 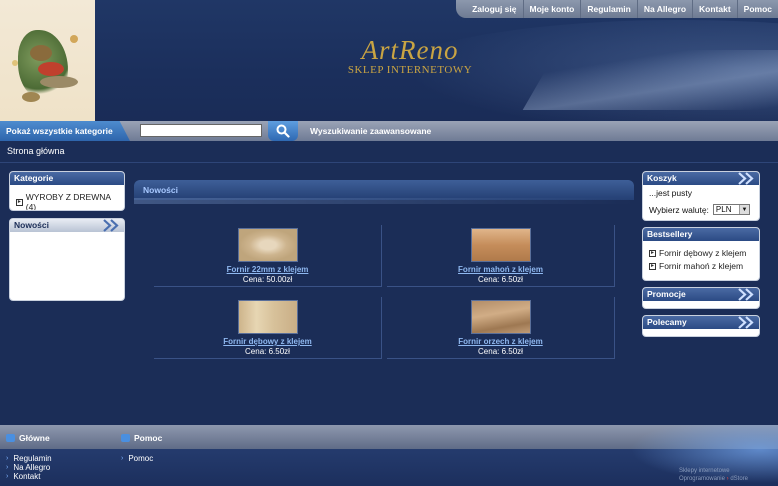 What do you see at coordinates (370, 131) in the screenshot?
I see `advanced-search-link: Wyszukiwanie zaawansowane` at bounding box center [370, 131].